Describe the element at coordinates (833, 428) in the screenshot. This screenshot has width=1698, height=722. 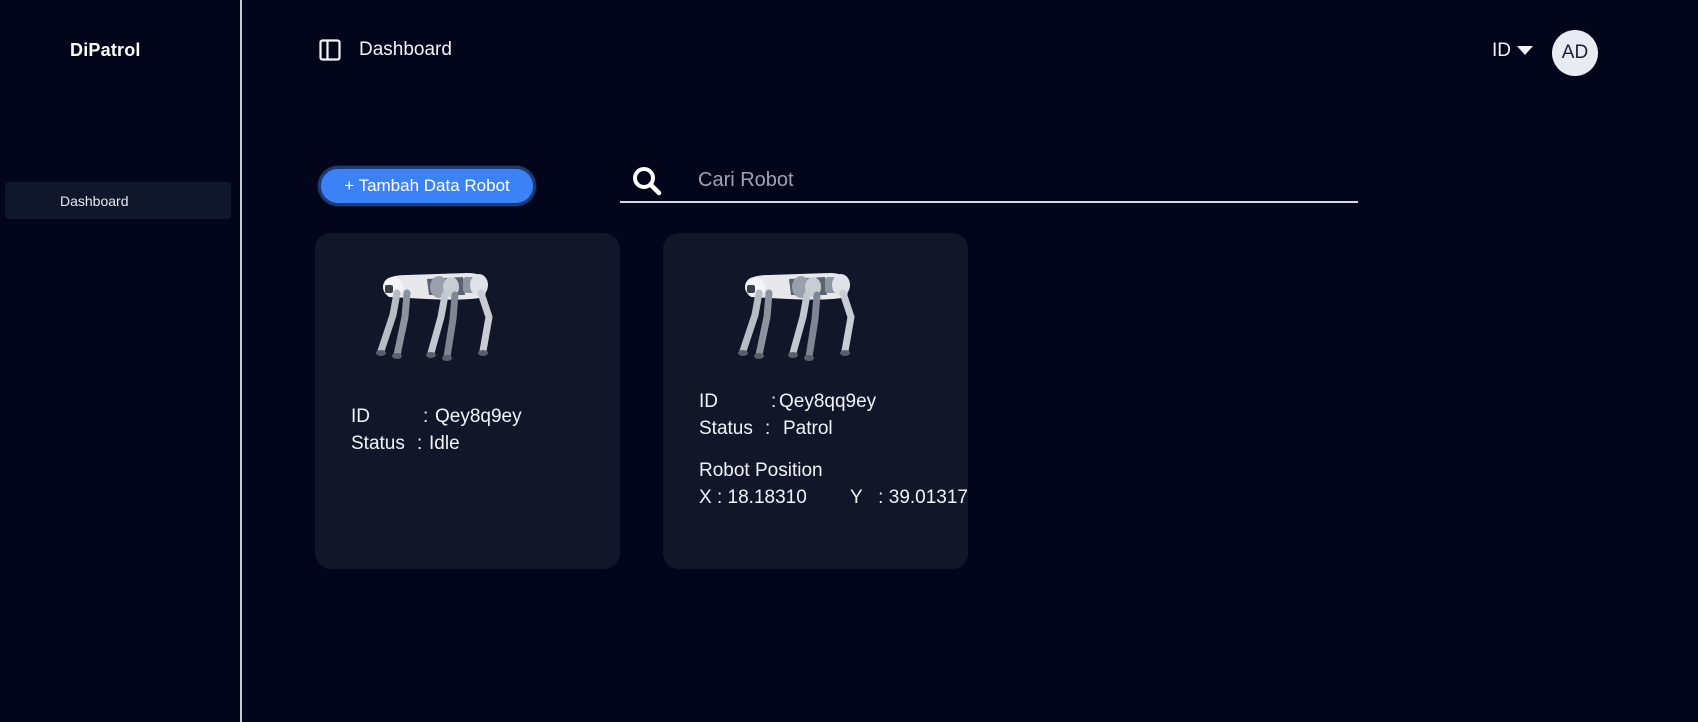
I see `robot-status-row: Status : Patrol` at that location.